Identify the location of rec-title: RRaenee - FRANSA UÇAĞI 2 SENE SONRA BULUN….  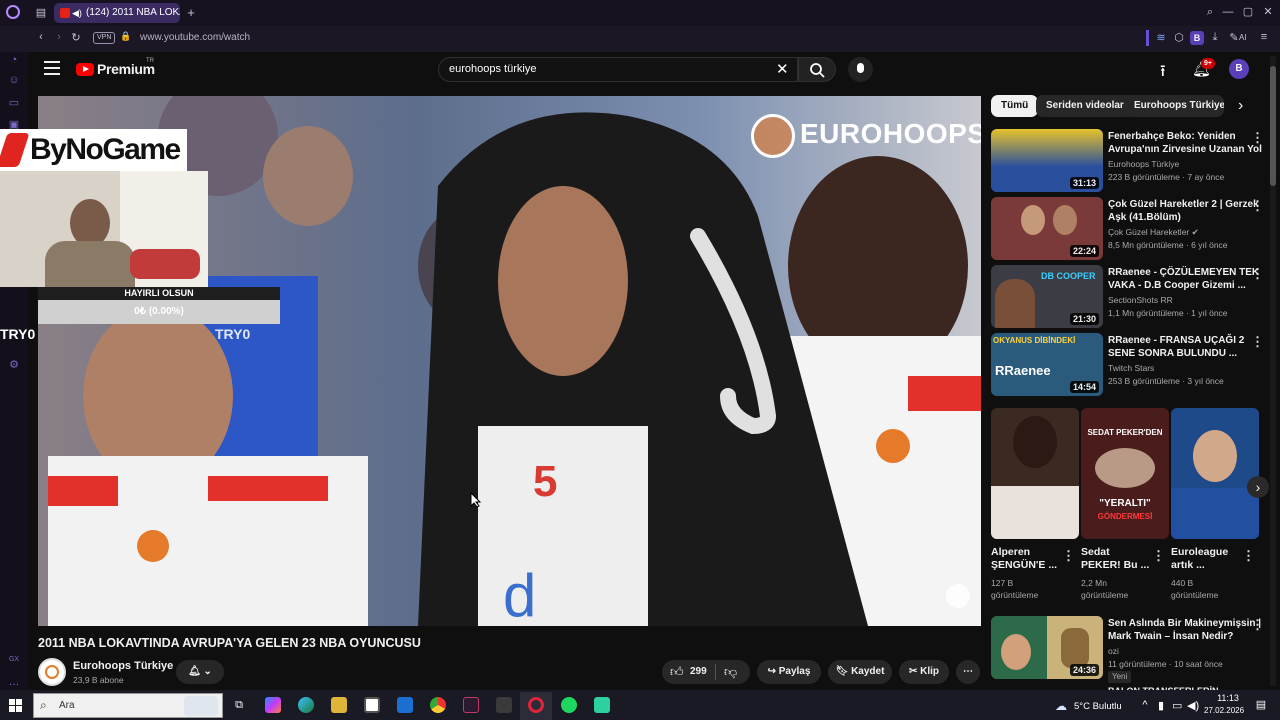
(1176, 347).